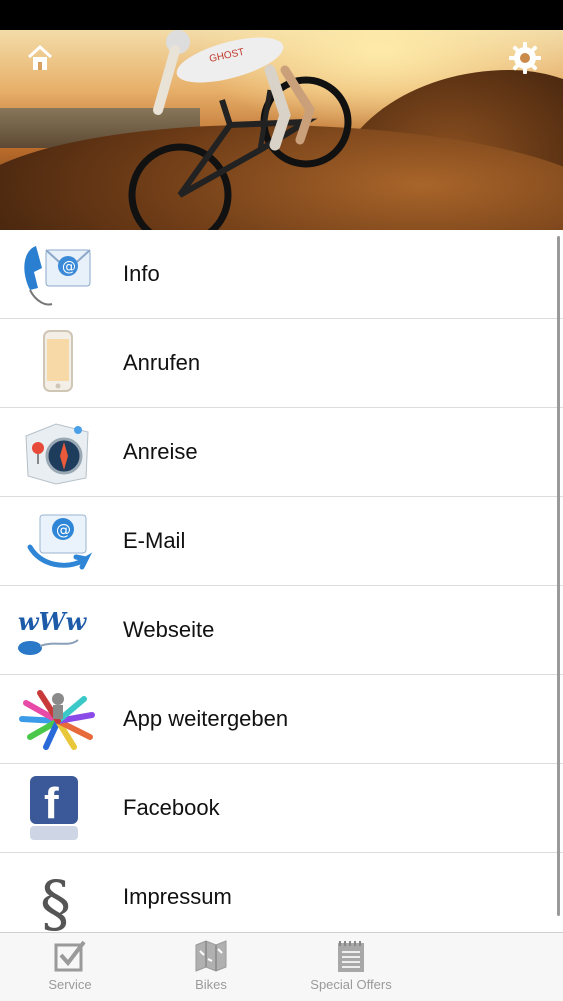 The height and width of the screenshot is (1001, 563). I want to click on settings-button, so click(525, 58).